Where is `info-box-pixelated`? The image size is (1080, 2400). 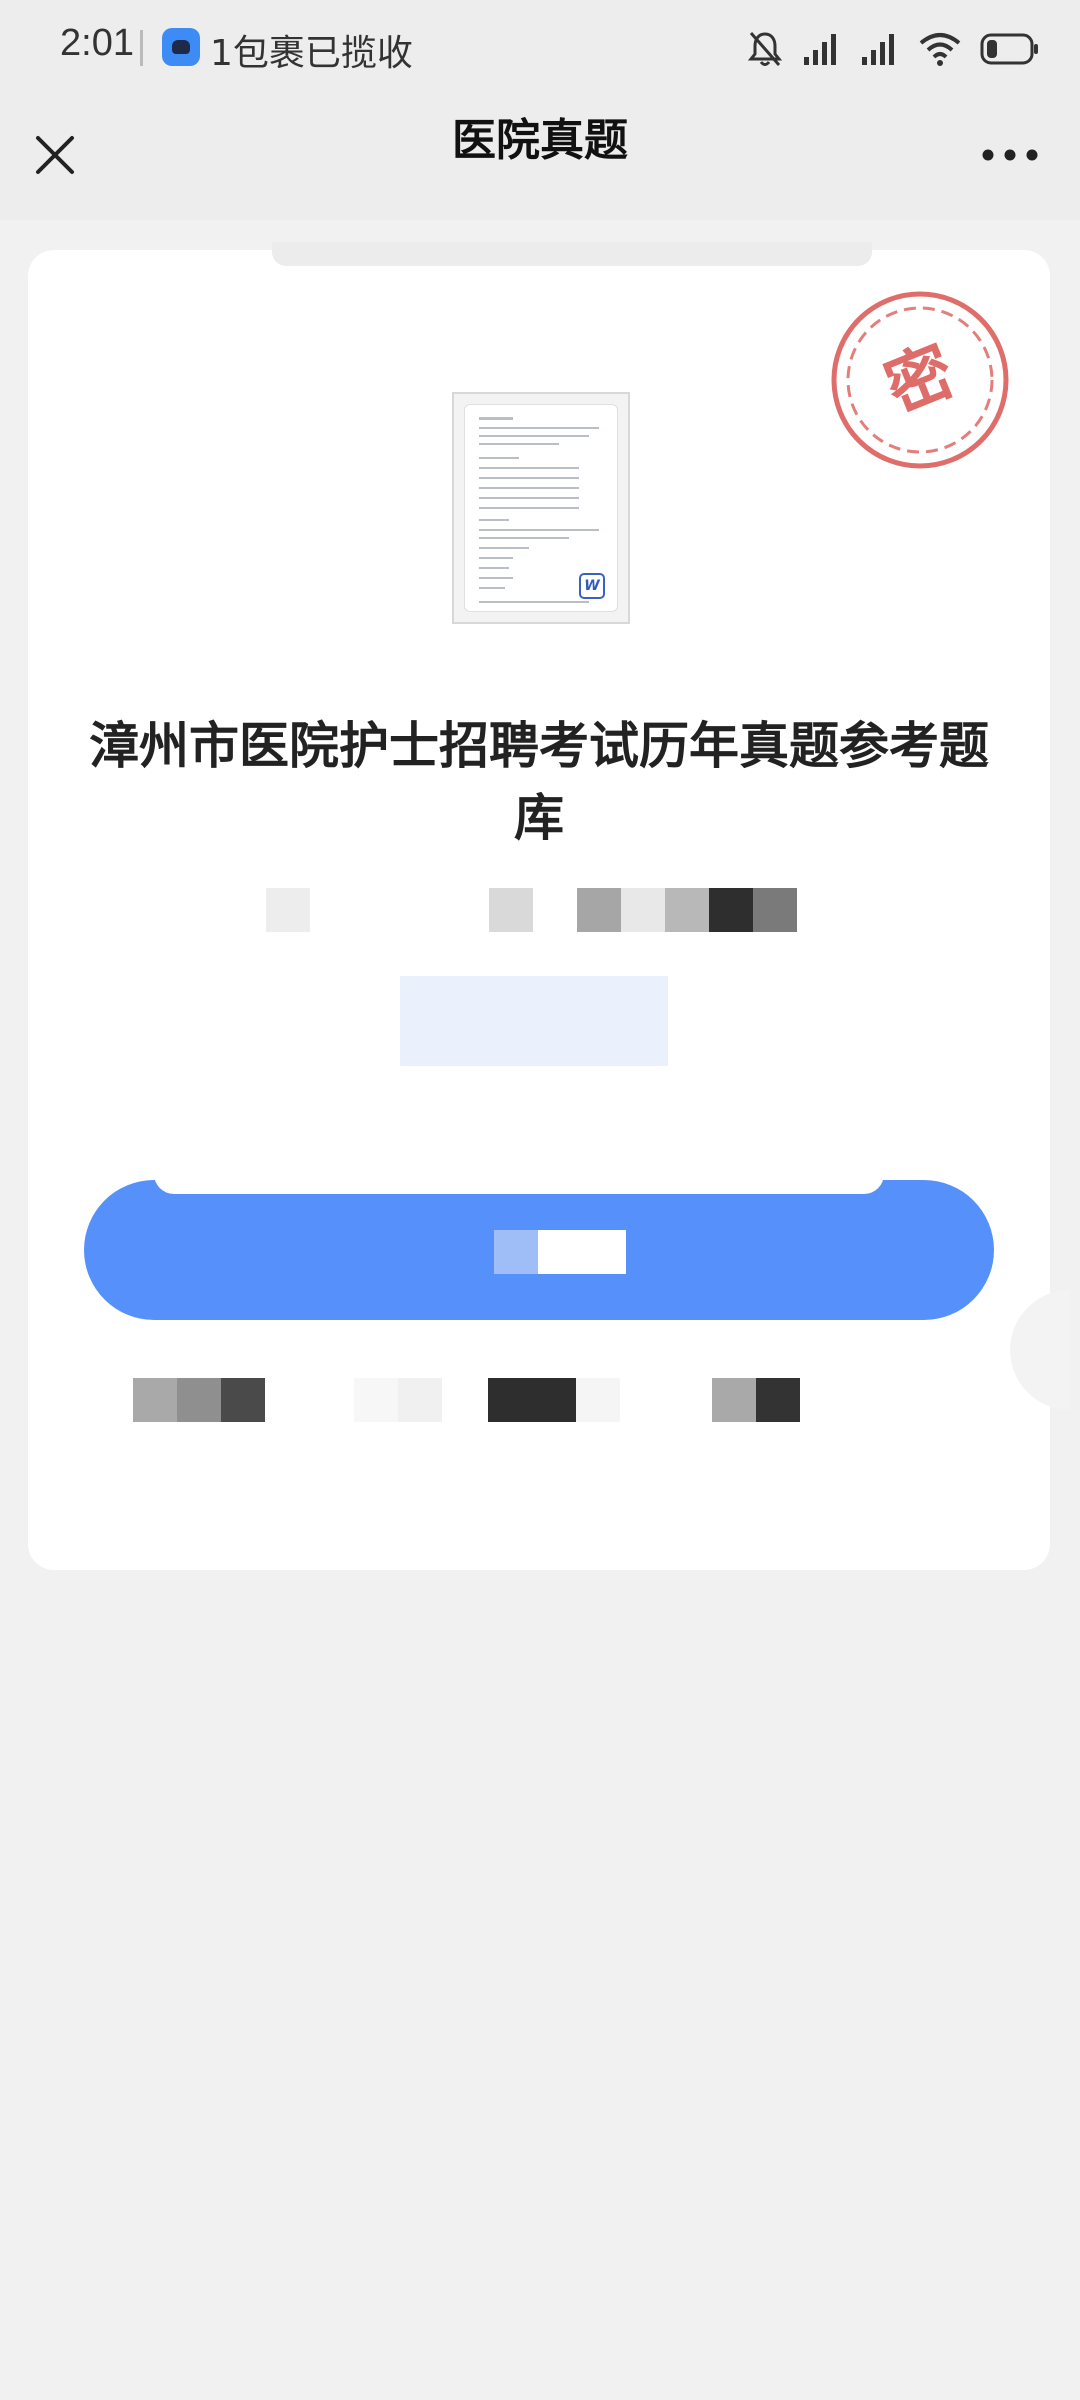
info-box-pixelated is located at coordinates (534, 1021).